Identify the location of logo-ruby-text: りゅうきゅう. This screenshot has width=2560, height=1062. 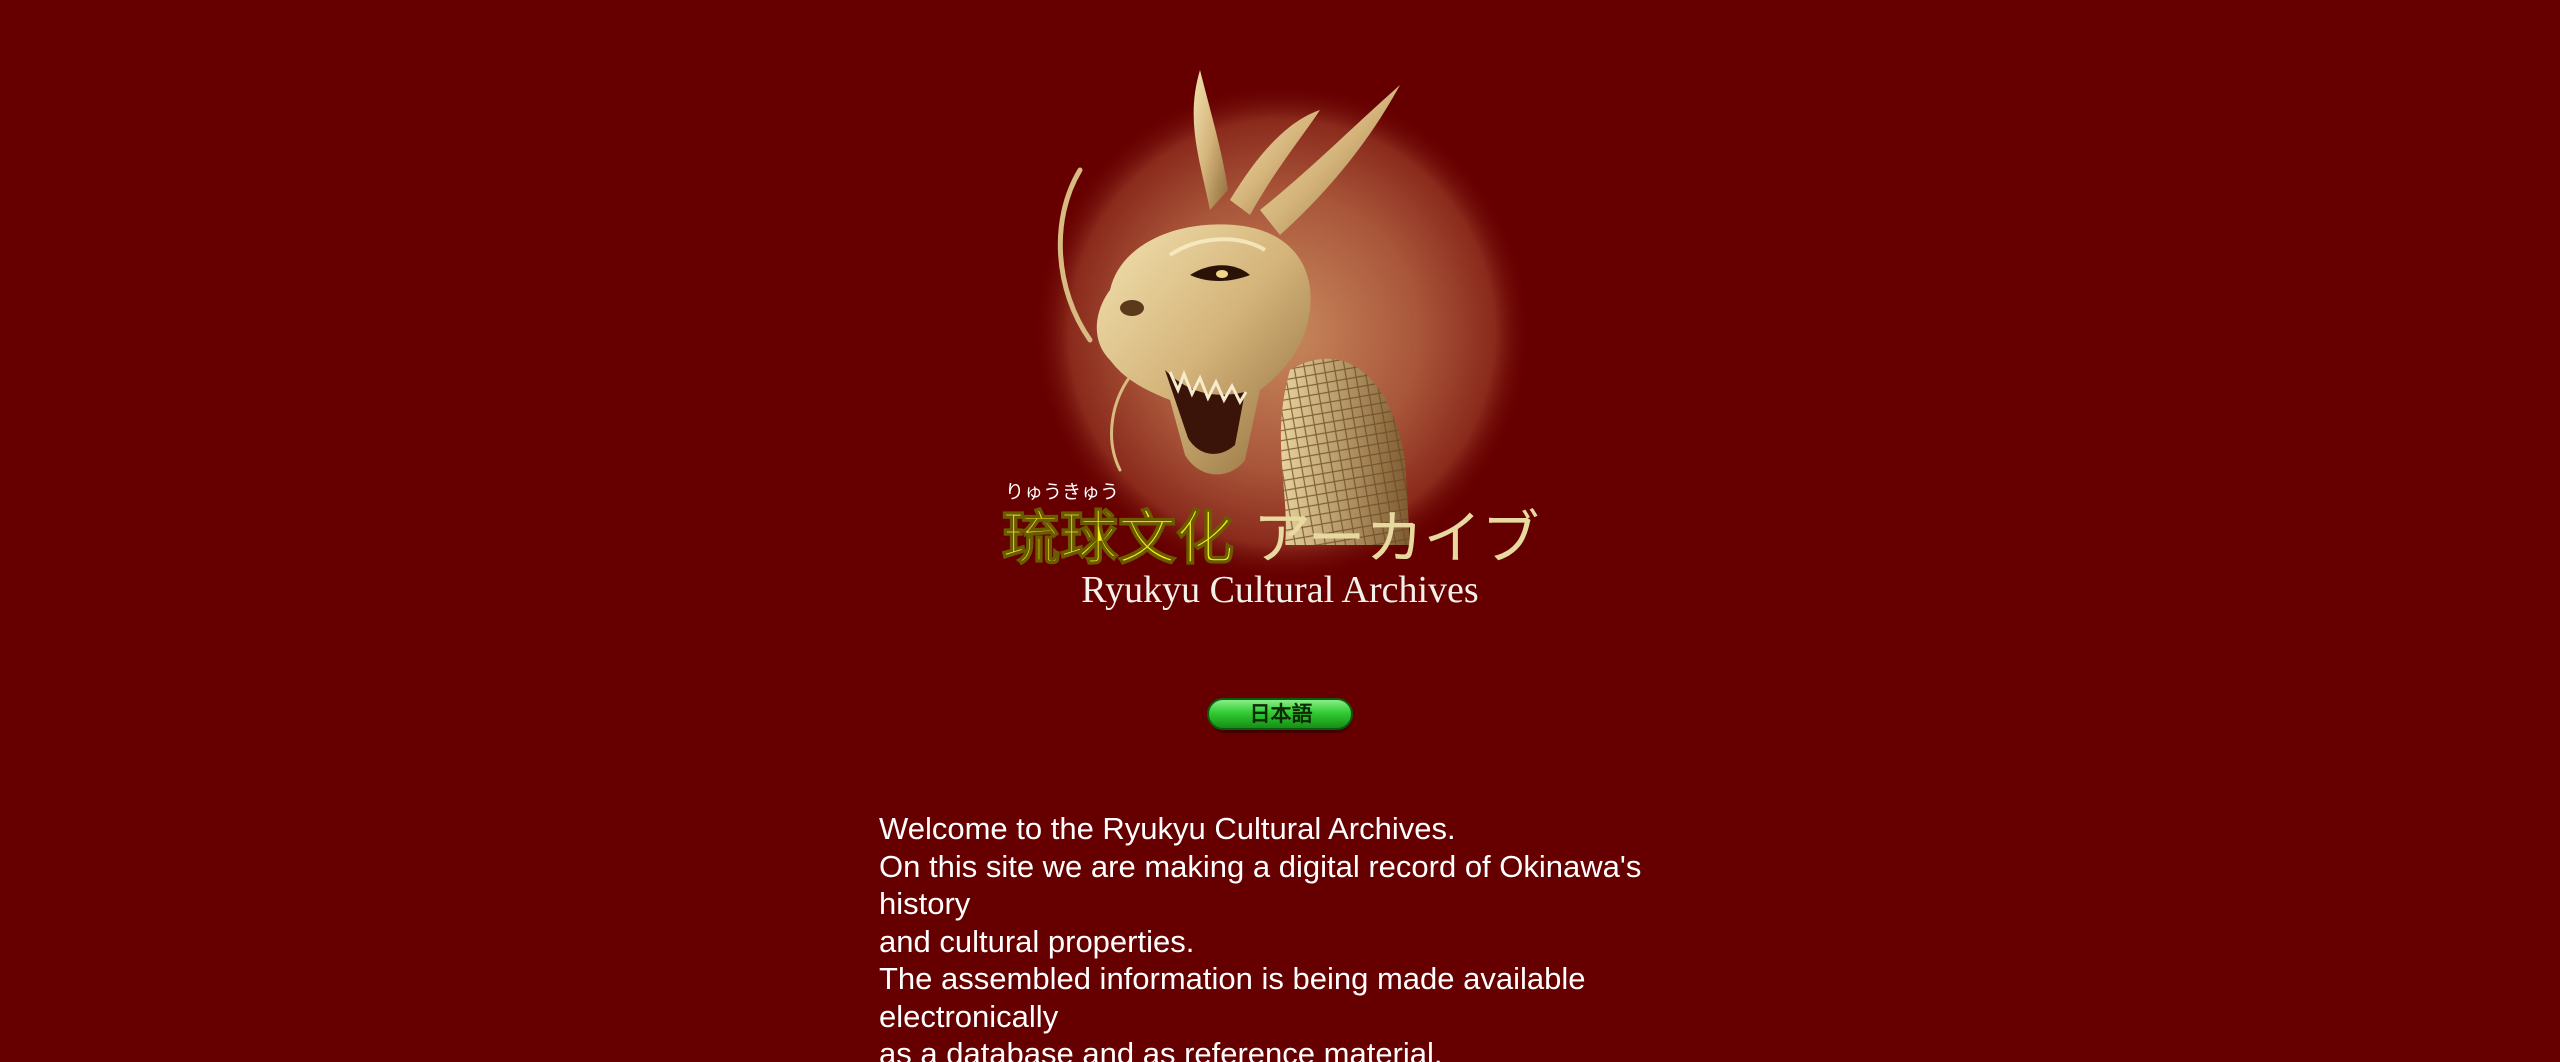
(1062, 492).